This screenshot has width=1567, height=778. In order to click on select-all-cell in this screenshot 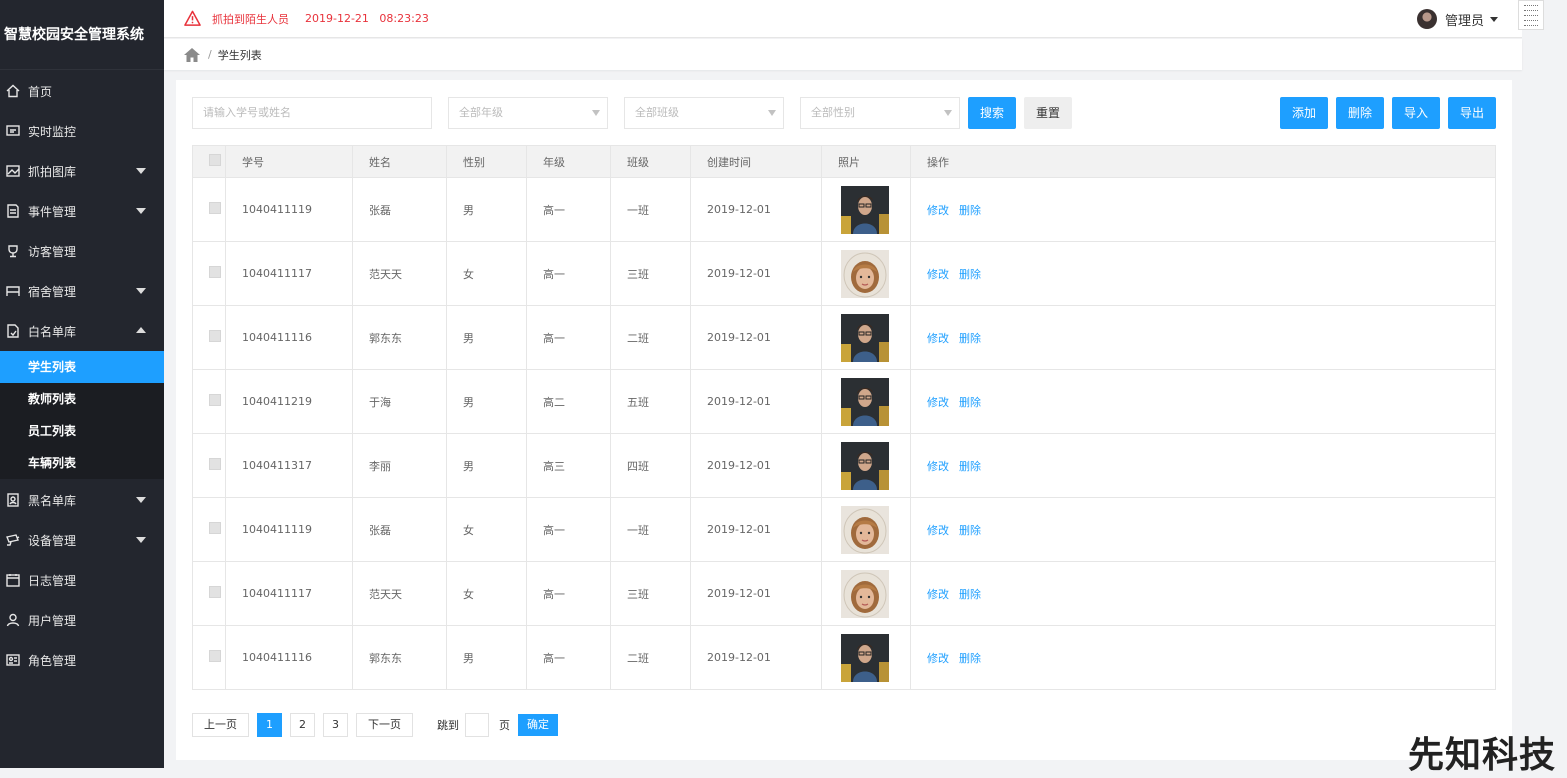, I will do `click(209, 161)`.